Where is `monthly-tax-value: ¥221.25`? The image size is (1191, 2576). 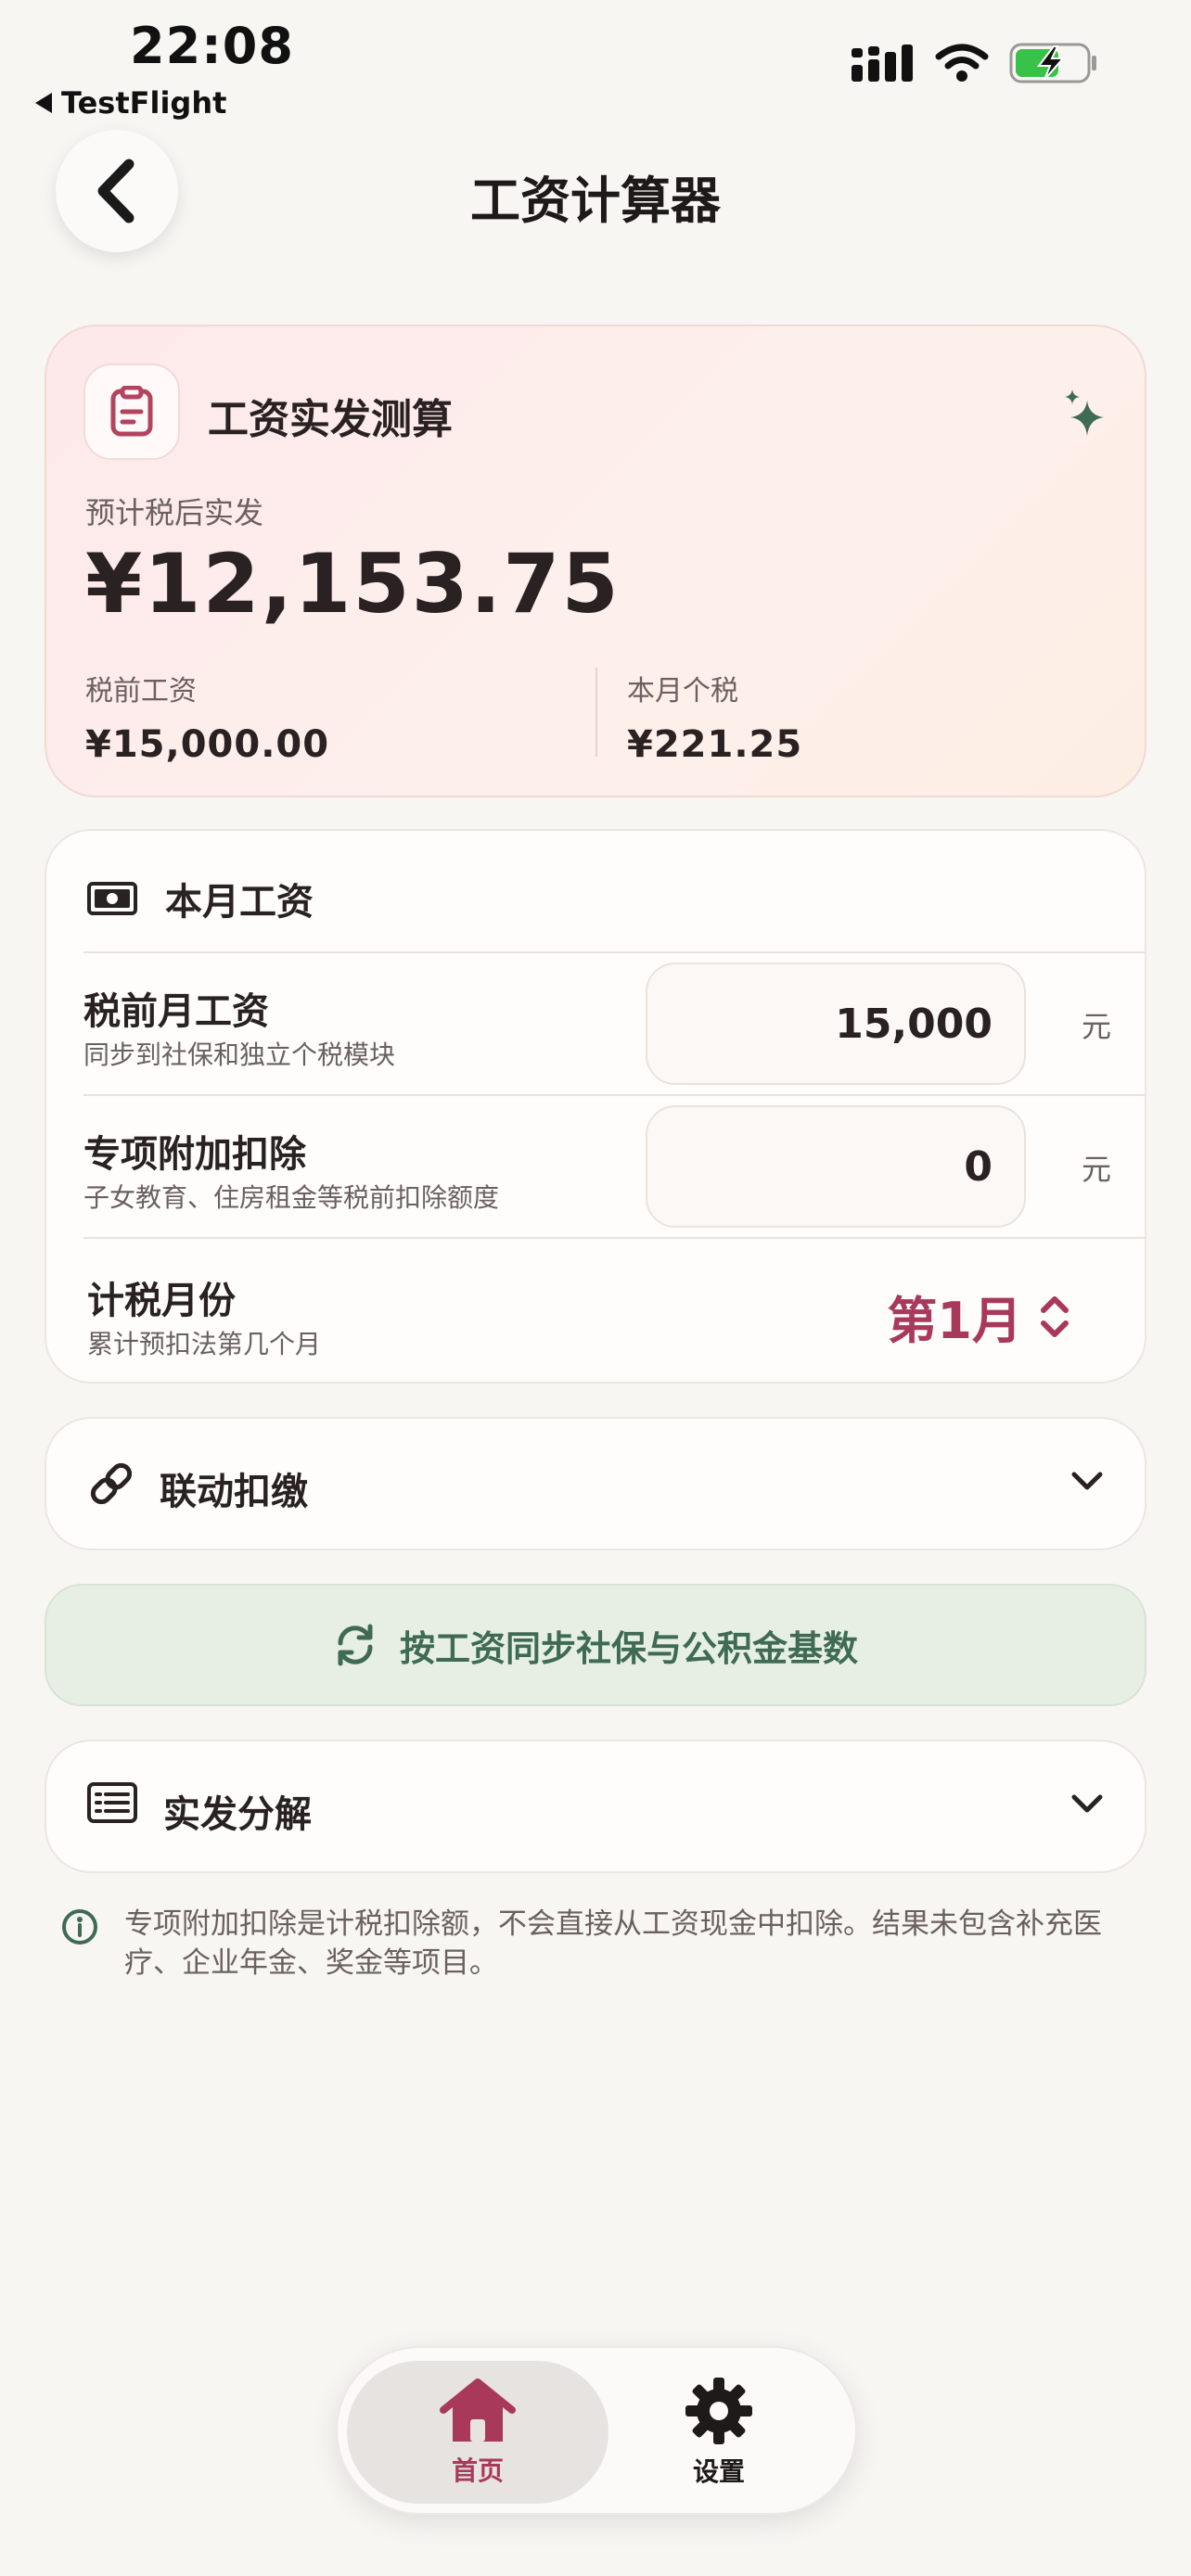
monthly-tax-value: ¥221.25 is located at coordinates (715, 744).